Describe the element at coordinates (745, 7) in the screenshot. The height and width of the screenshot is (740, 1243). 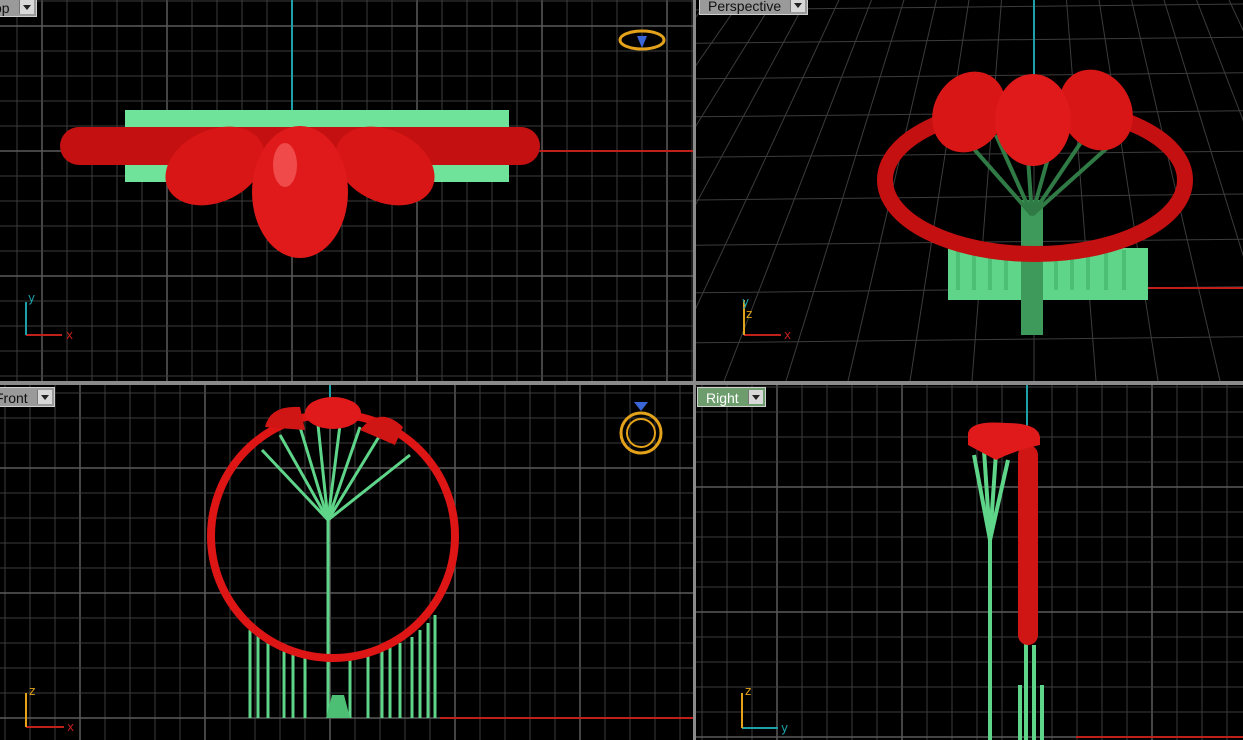
I see `tab-perspective-label: Perspective` at that location.